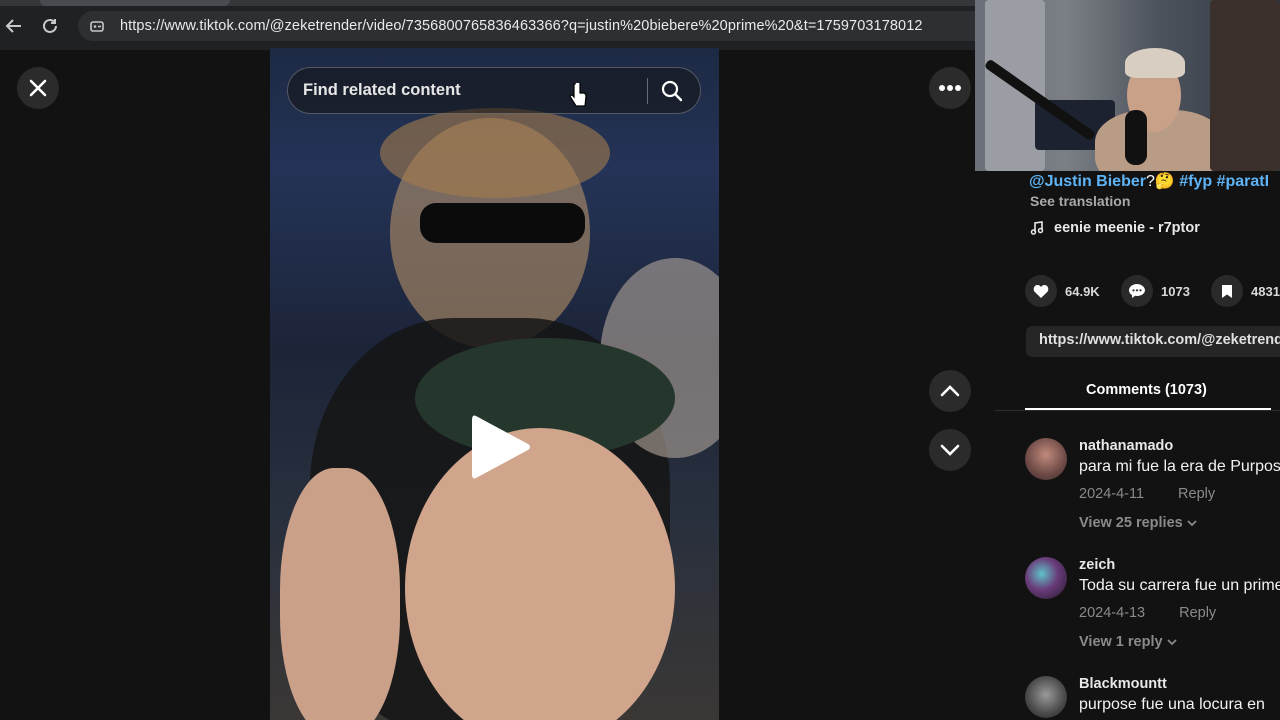 This screenshot has height=720, width=1280. Describe the element at coordinates (1155, 291) in the screenshot. I see `comment-stat: 1073` at that location.